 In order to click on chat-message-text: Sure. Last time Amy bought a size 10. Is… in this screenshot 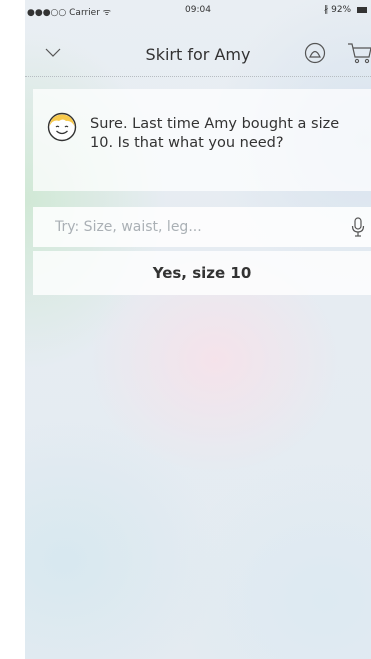, I will do `click(215, 133)`.